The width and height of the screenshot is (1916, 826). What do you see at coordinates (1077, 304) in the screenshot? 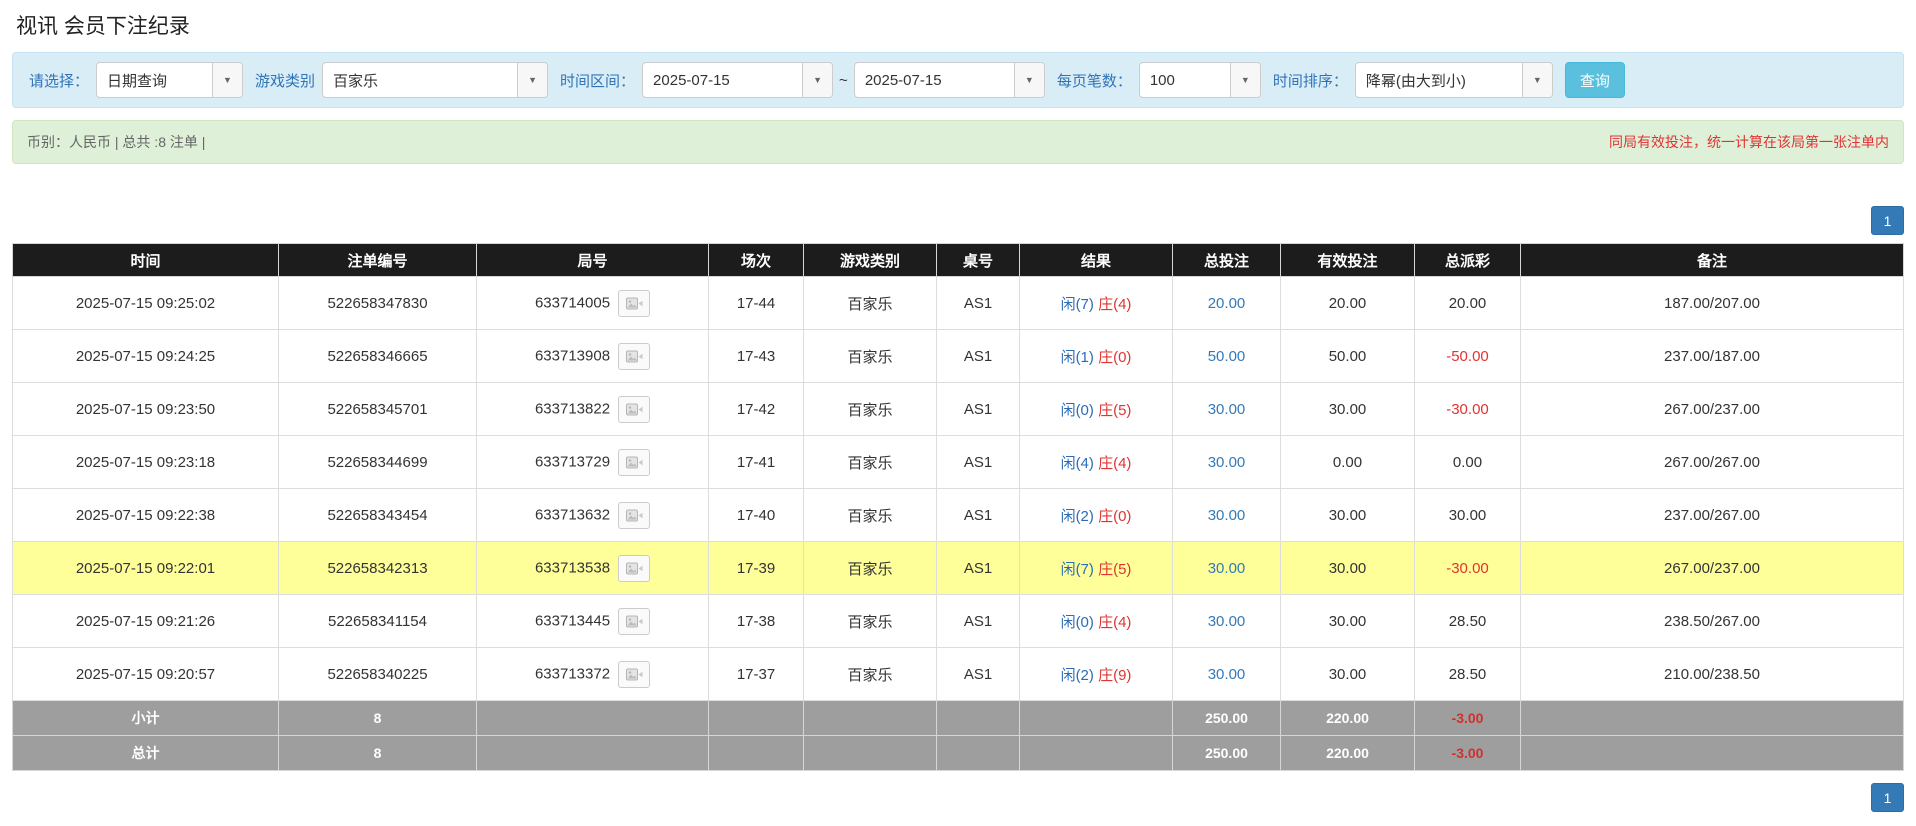
I see `result-player: 闲(7)` at bounding box center [1077, 304].